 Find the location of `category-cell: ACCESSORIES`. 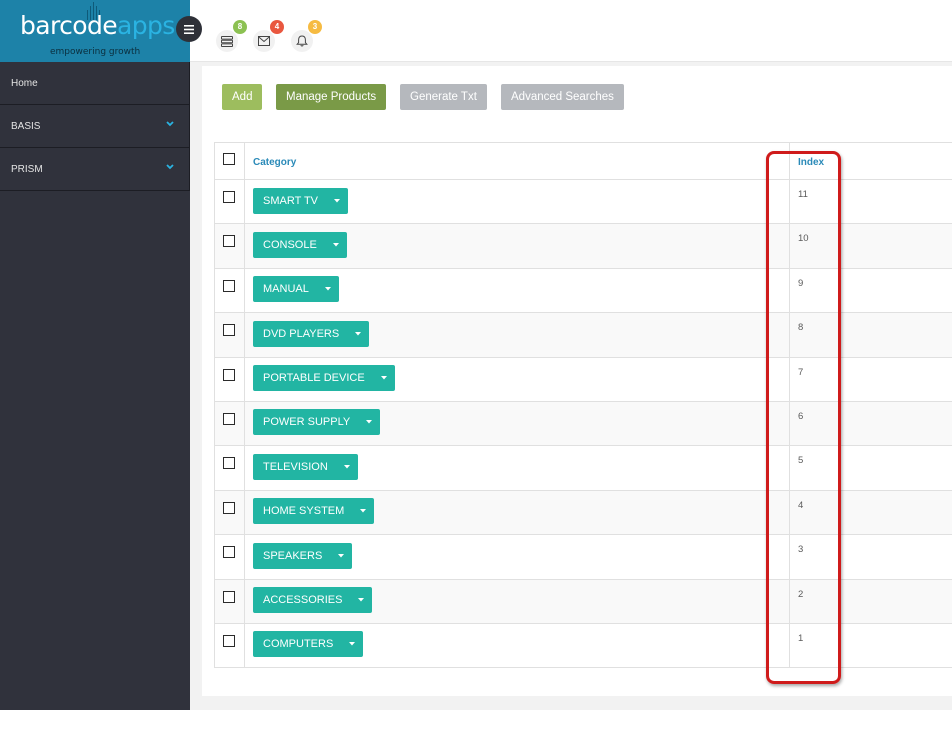

category-cell: ACCESSORIES is located at coordinates (517, 601).